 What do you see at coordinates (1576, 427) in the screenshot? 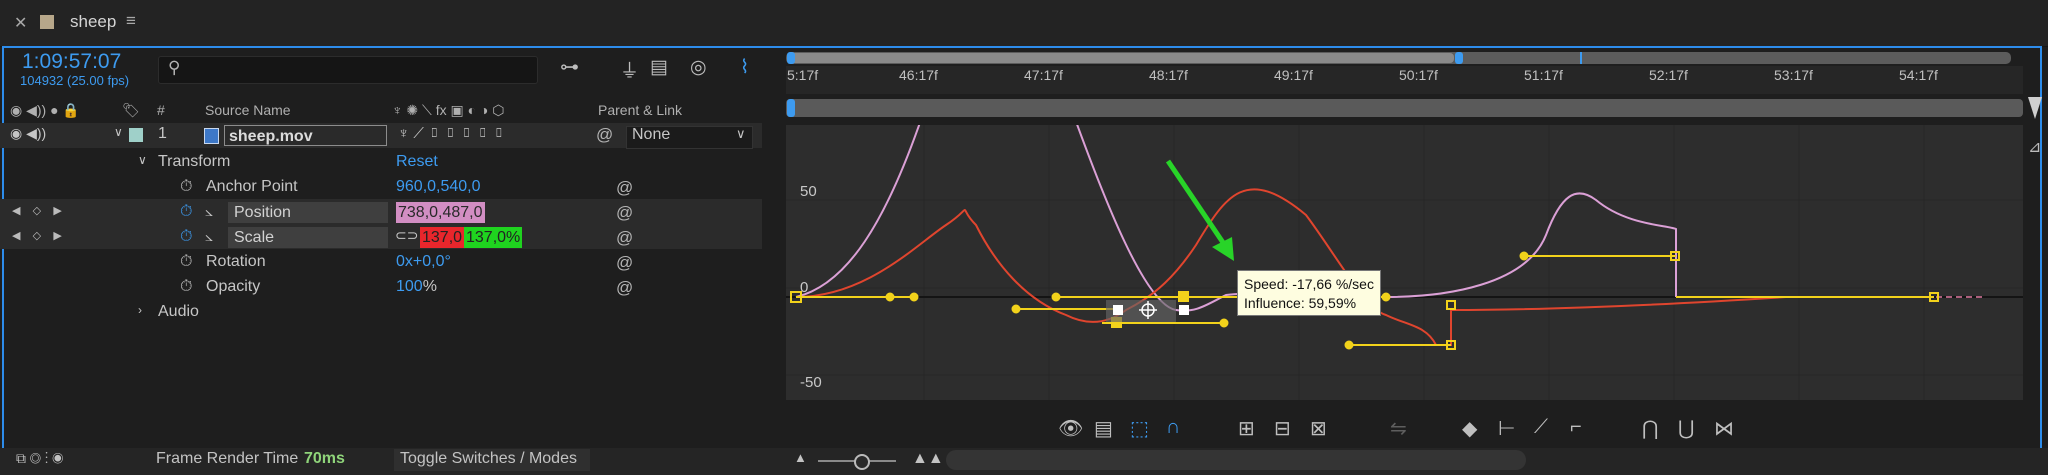
I see `auto-bezier-icon: ⌐` at bounding box center [1576, 427].